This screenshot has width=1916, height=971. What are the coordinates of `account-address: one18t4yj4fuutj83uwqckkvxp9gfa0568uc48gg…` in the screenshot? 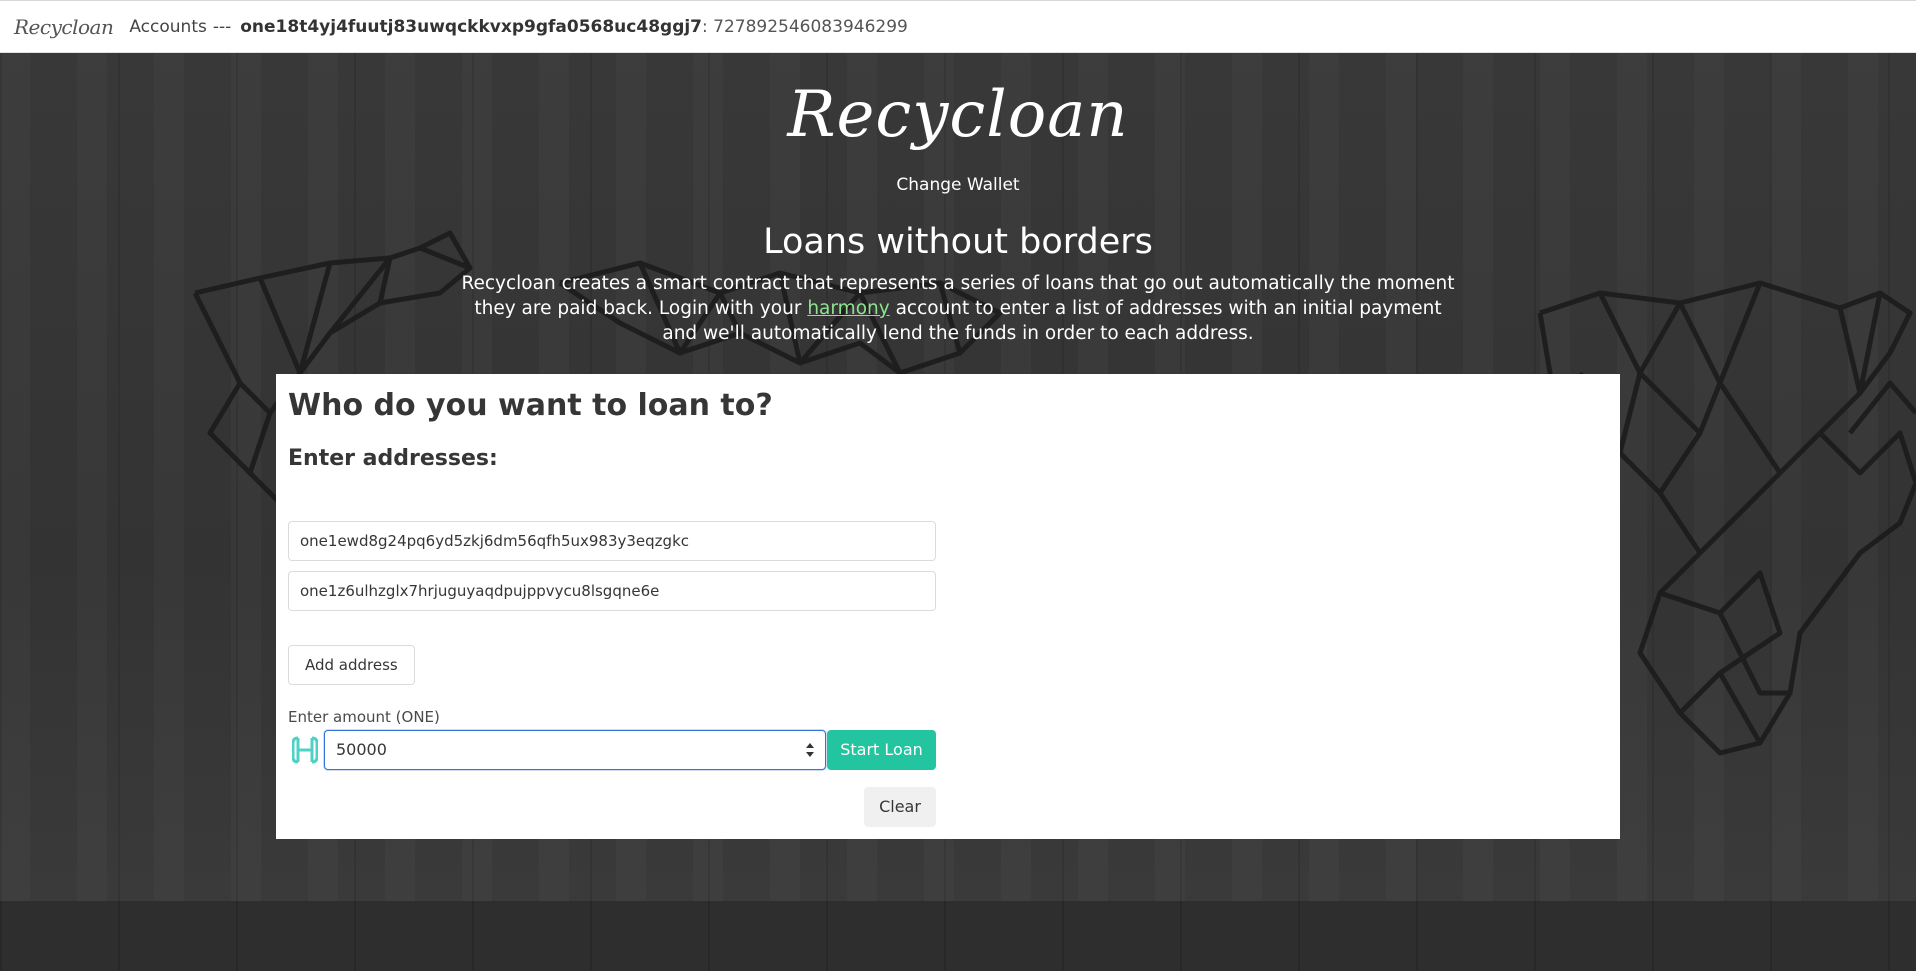 It's located at (471, 26).